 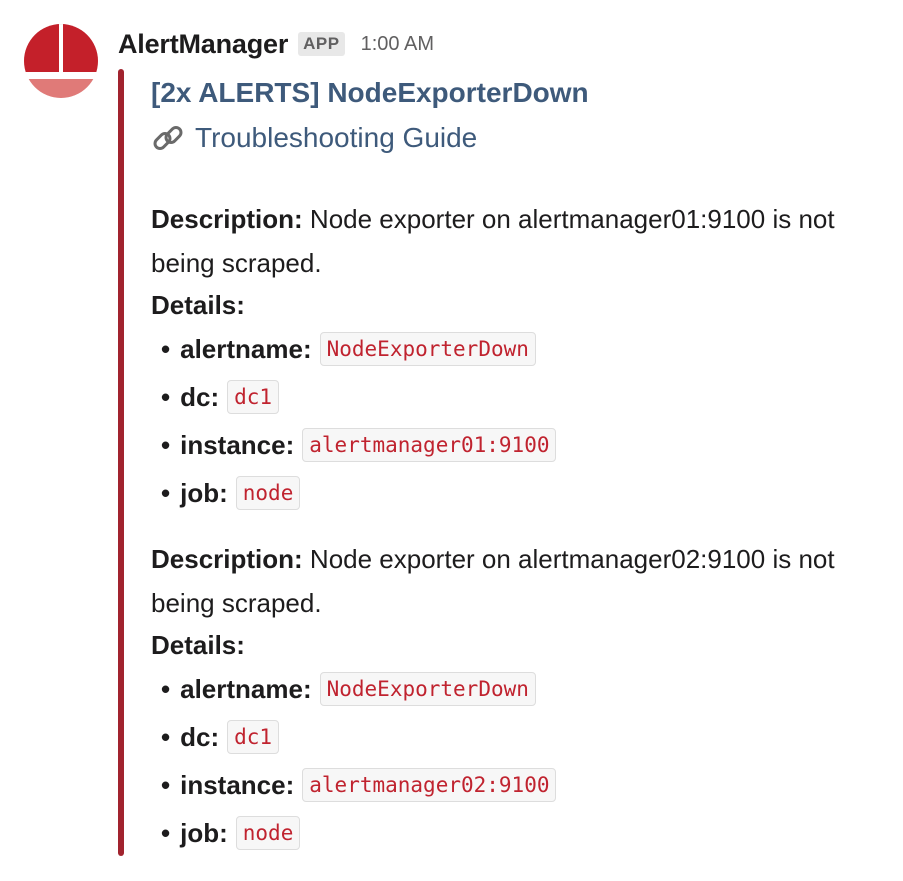 I want to click on detail-value: alertmanager02:9100, so click(x=429, y=785).